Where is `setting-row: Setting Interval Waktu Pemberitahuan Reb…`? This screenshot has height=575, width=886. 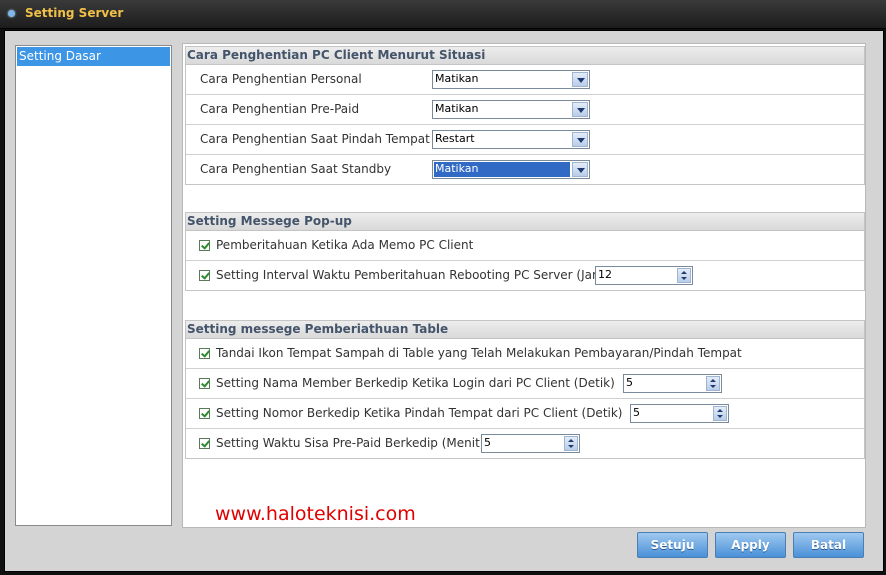
setting-row: Setting Interval Waktu Pemberitahuan Reb… is located at coordinates (525, 275).